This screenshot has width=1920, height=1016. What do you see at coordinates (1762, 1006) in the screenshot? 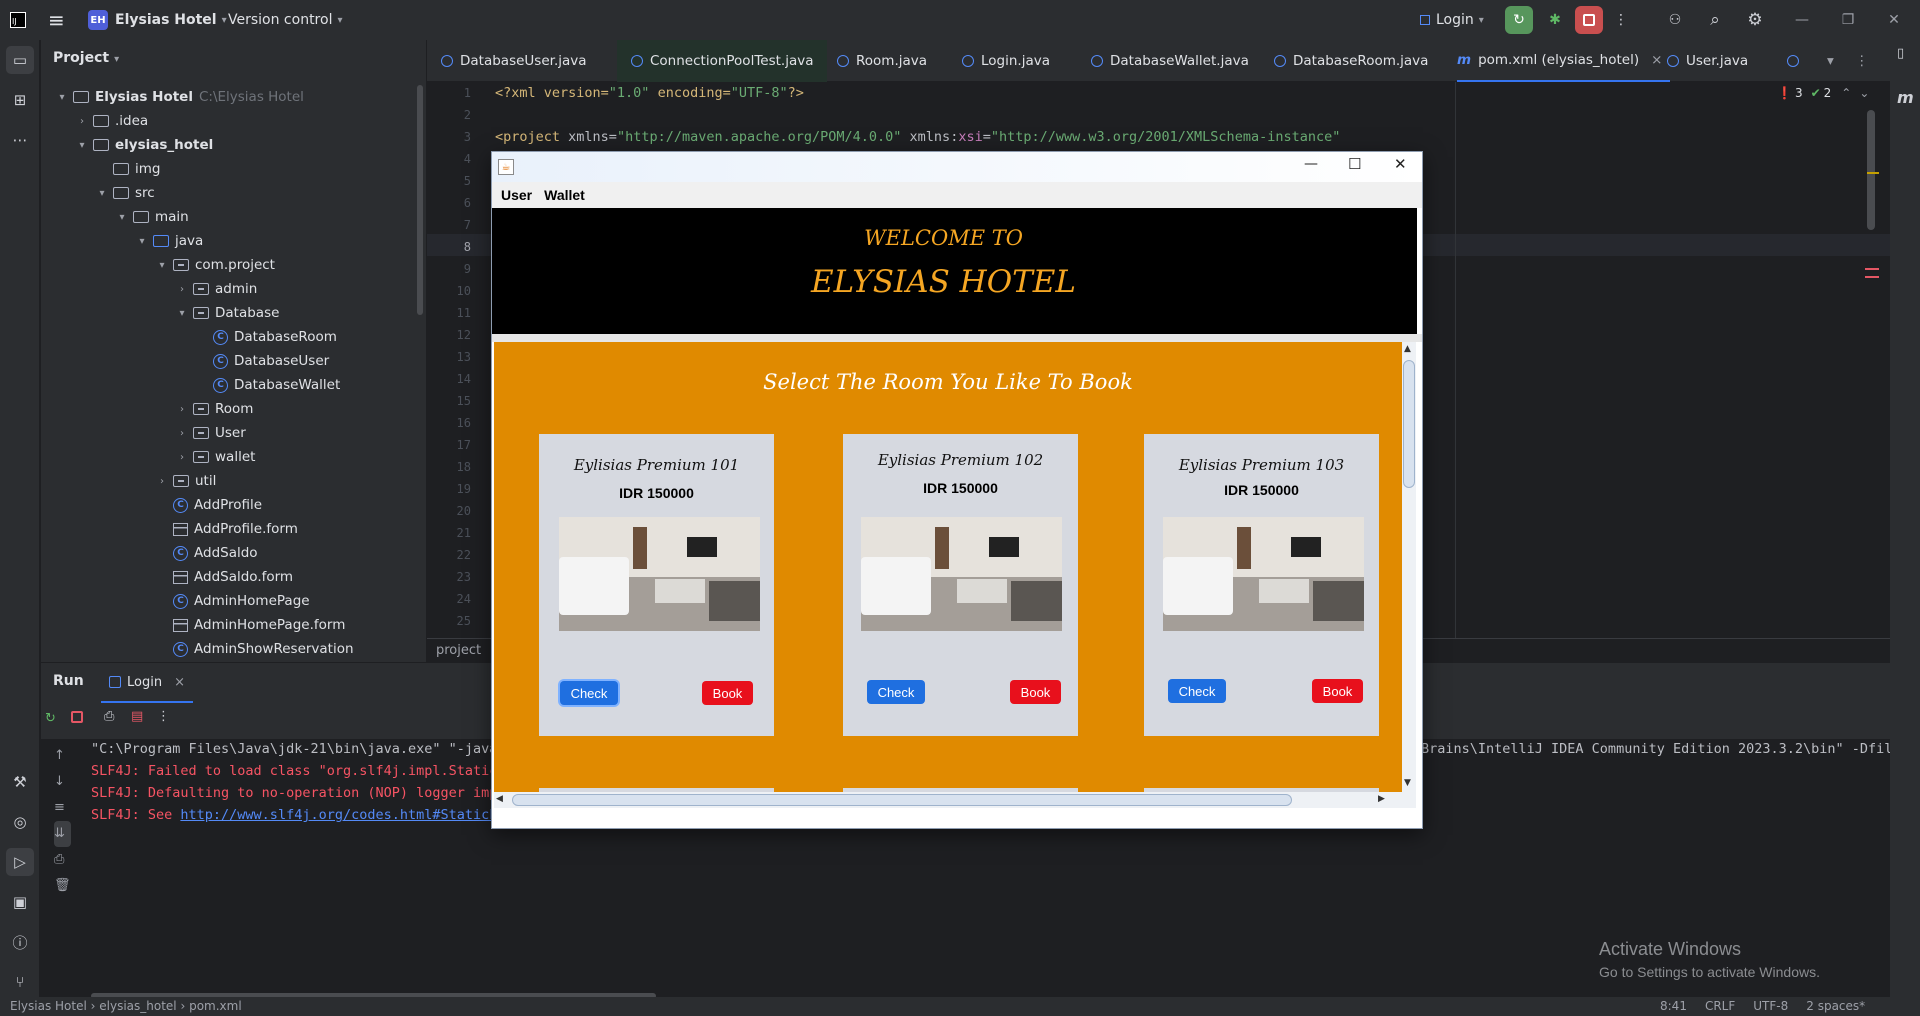
I see `status-right: 8:41 CRLF UTF-8 2 spaces*` at bounding box center [1762, 1006].